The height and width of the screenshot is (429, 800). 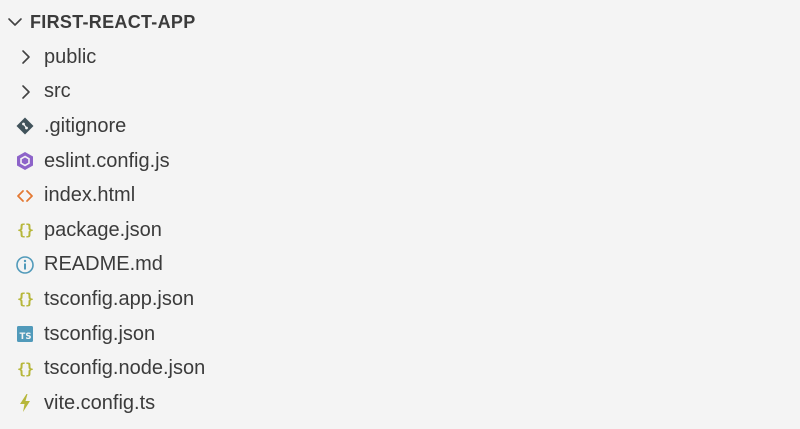 What do you see at coordinates (400, 161) in the screenshot?
I see `tree-item-eslint-config: eslint.config.js` at bounding box center [400, 161].